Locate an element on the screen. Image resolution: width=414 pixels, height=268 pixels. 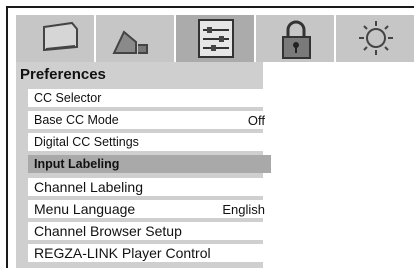
menu-item-label: Channel Browser Setup is located at coordinates (108, 231).